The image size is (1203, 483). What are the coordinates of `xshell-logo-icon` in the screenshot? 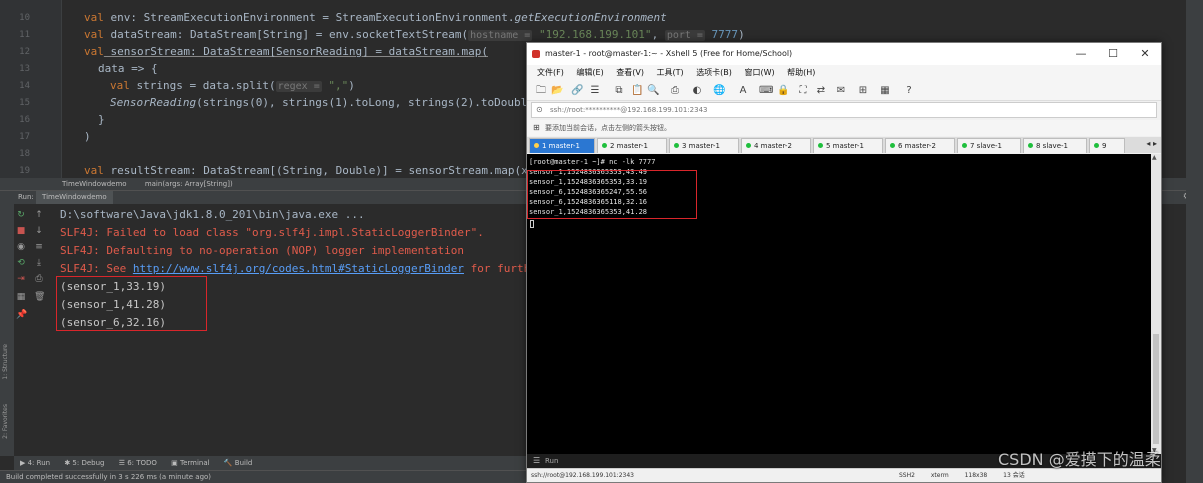 It's located at (536, 54).